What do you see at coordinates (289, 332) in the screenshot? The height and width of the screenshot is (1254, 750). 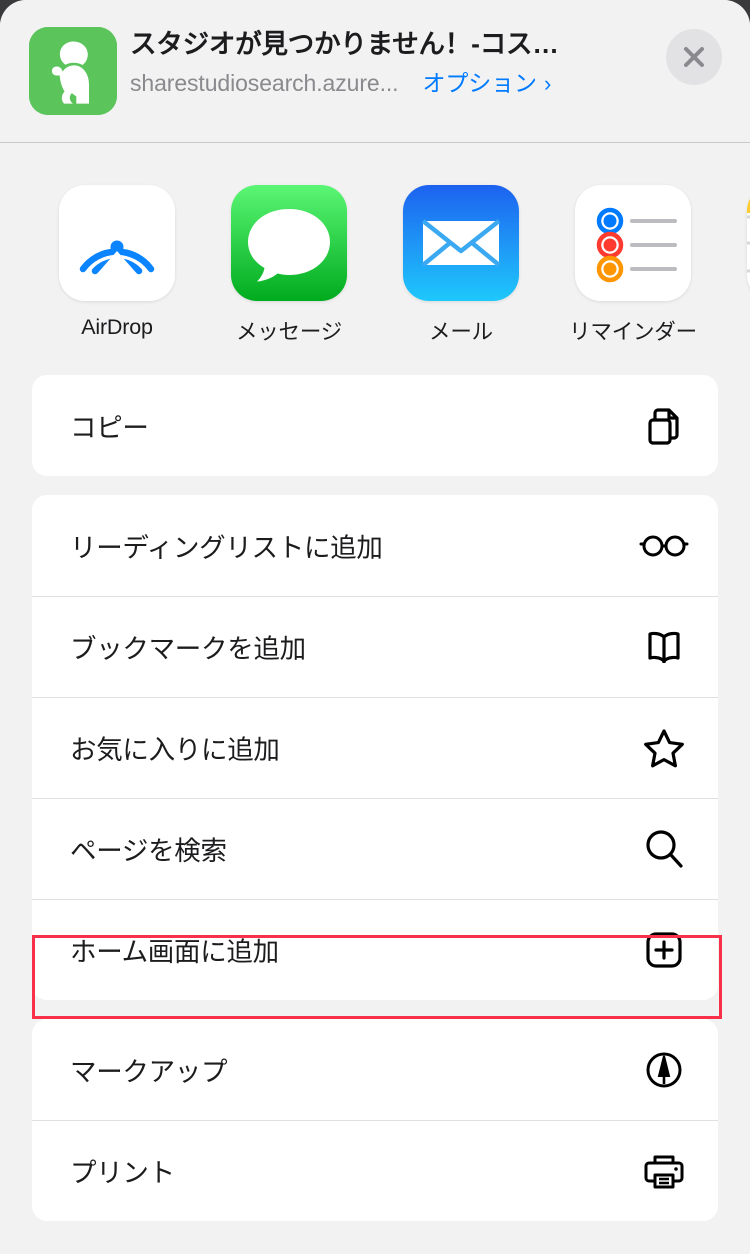 I see `share-target-label: メッセージ` at bounding box center [289, 332].